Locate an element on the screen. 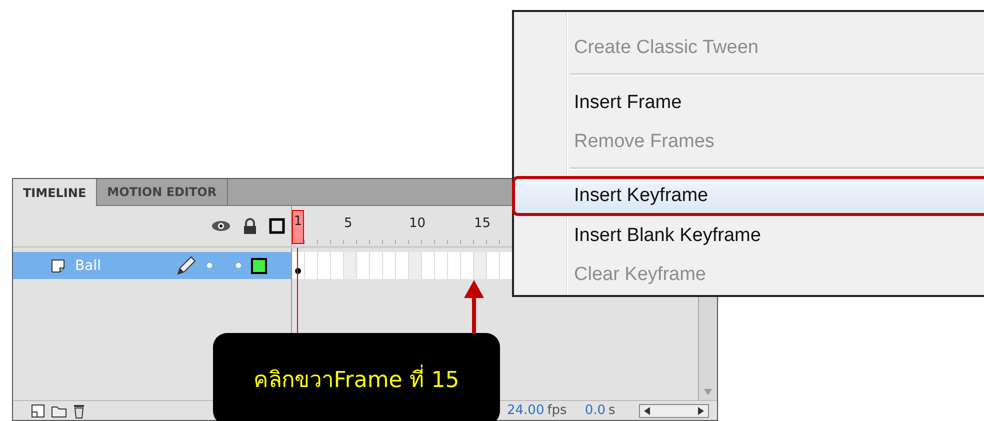 Image resolution: width=984 pixels, height=421 pixels. color-square-icon is located at coordinates (259, 266).